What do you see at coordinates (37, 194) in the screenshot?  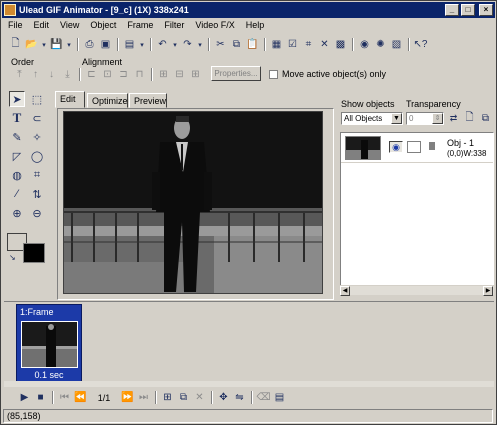 I see `transform-tool-icon: ⇅` at bounding box center [37, 194].